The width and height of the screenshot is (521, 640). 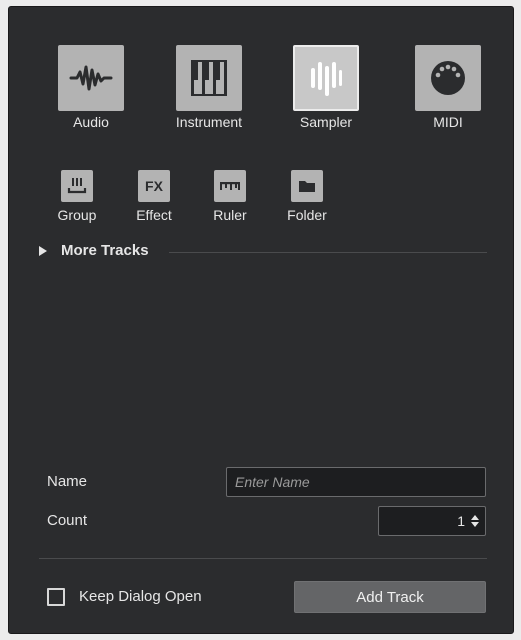 I want to click on ruler-label: Ruler, so click(x=230, y=215).